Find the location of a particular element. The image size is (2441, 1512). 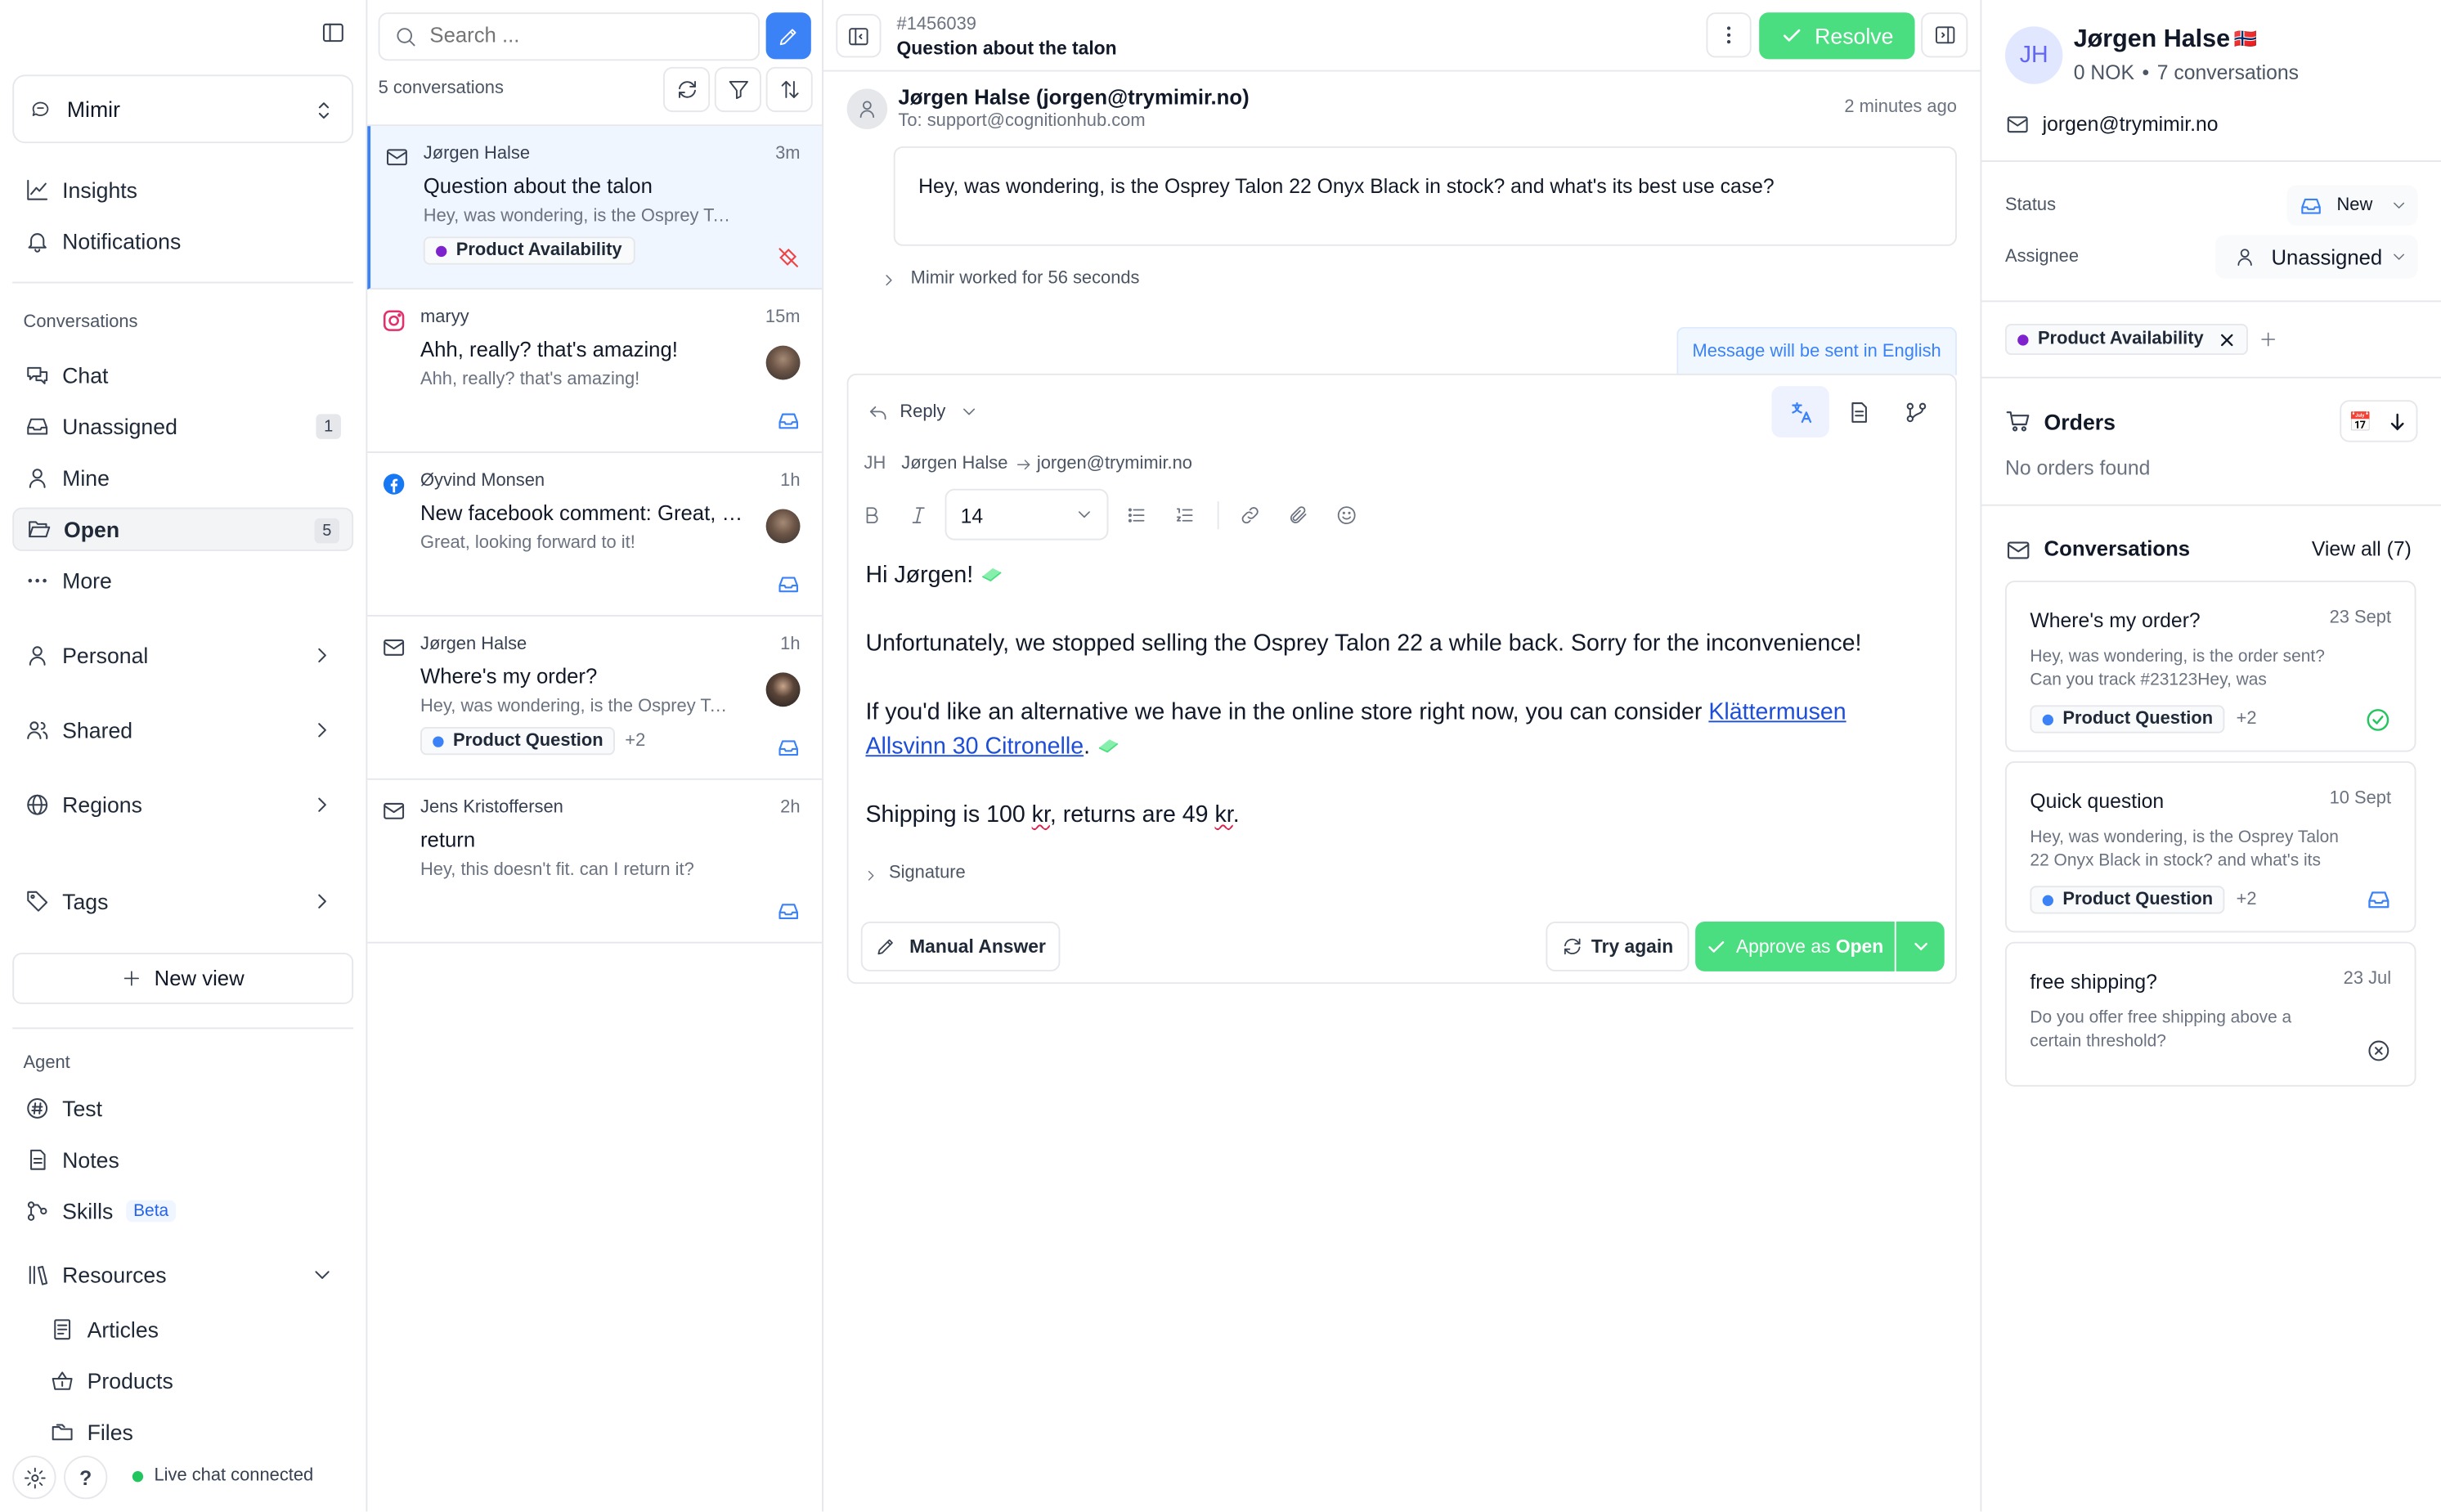

approve-button: Approve as Open is located at coordinates (1795, 946).